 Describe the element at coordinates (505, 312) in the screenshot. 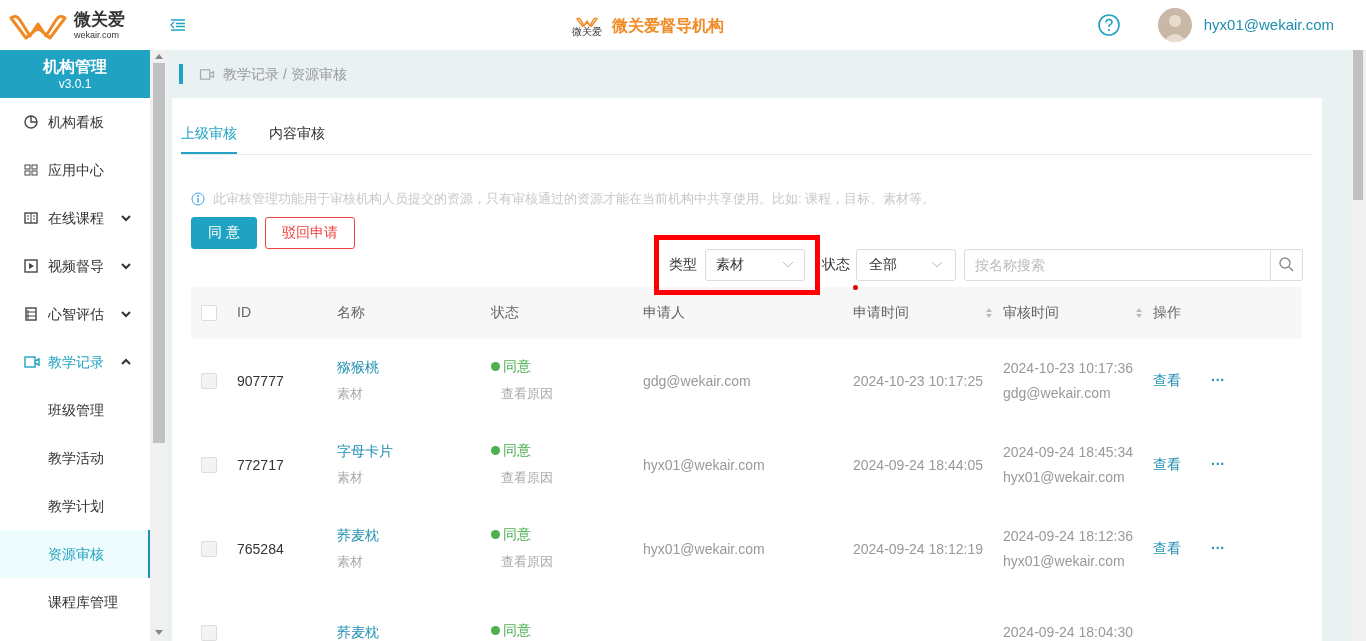

I see `column-header: 状态` at that location.